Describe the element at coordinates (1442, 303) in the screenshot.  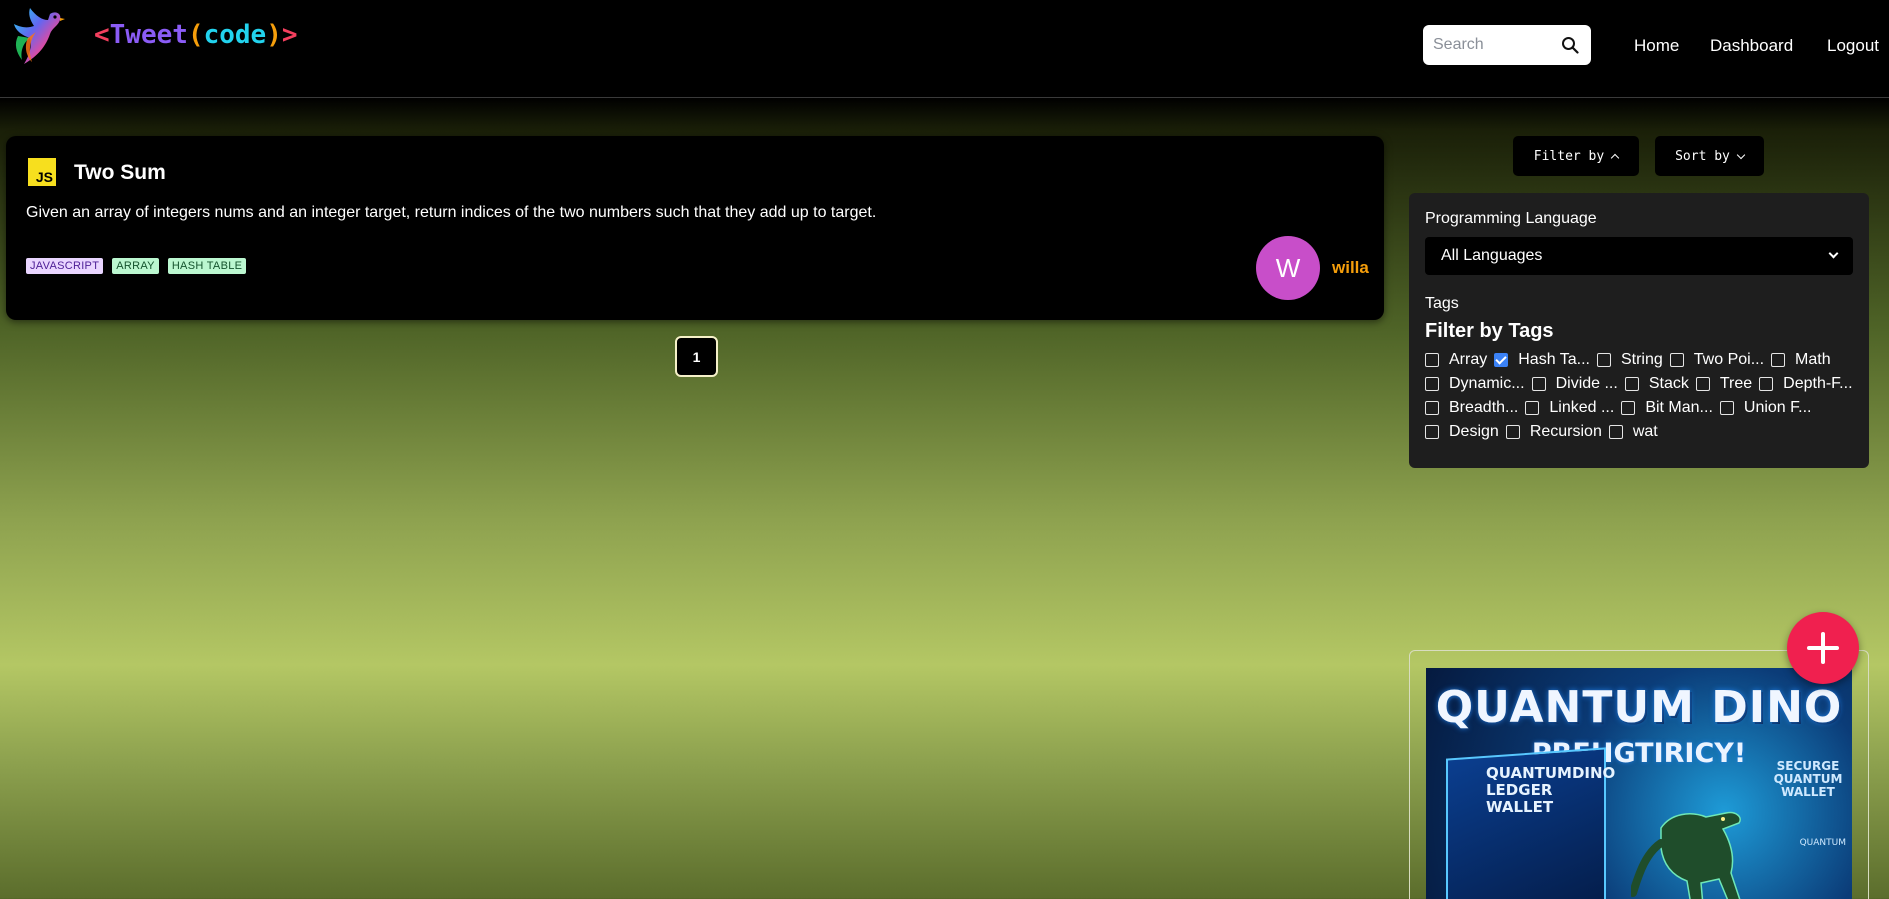
I see `tags-label: Tags` at that location.